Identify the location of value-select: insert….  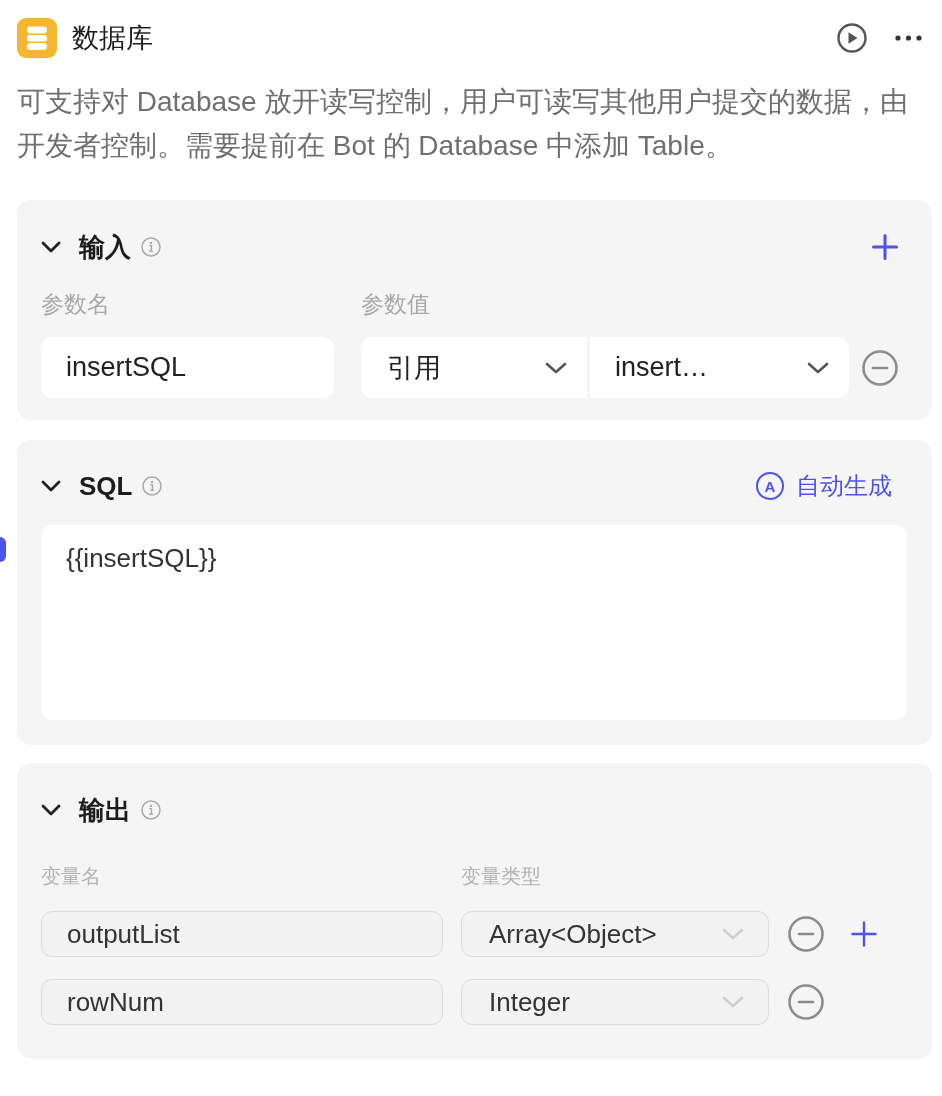
(719, 367).